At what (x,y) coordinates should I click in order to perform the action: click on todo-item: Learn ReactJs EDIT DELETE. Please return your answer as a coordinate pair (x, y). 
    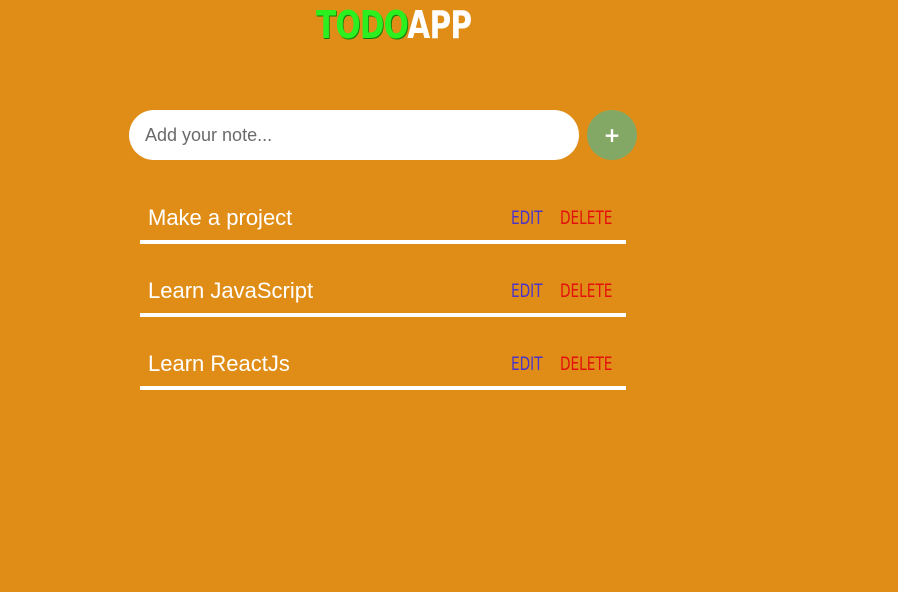
    Looking at the image, I should click on (383, 365).